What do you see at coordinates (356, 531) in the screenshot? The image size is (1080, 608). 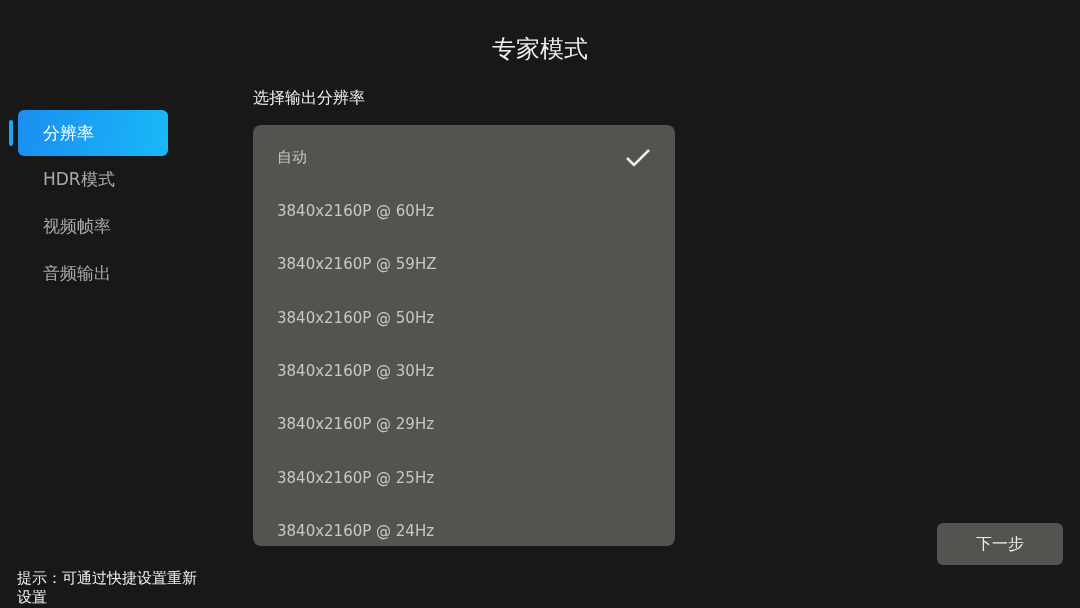 I see `resolution-option: 3840x2160P @ 24Hz` at bounding box center [356, 531].